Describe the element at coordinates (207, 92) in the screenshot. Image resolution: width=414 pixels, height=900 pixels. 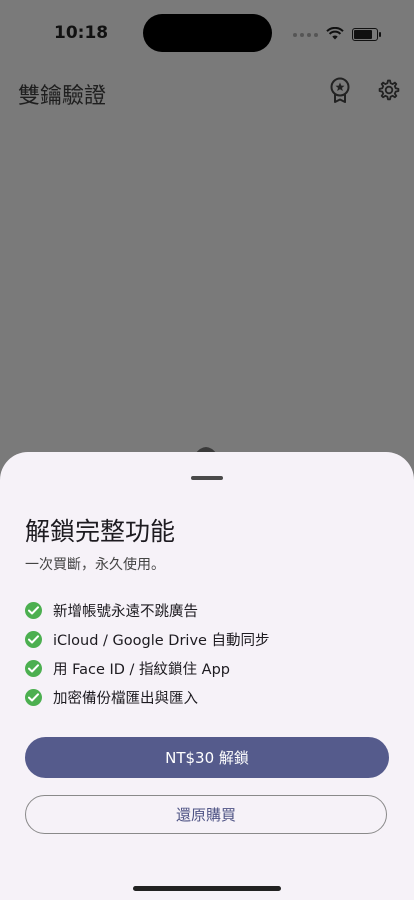
I see `app-bar: 雙鑰驗證` at that location.